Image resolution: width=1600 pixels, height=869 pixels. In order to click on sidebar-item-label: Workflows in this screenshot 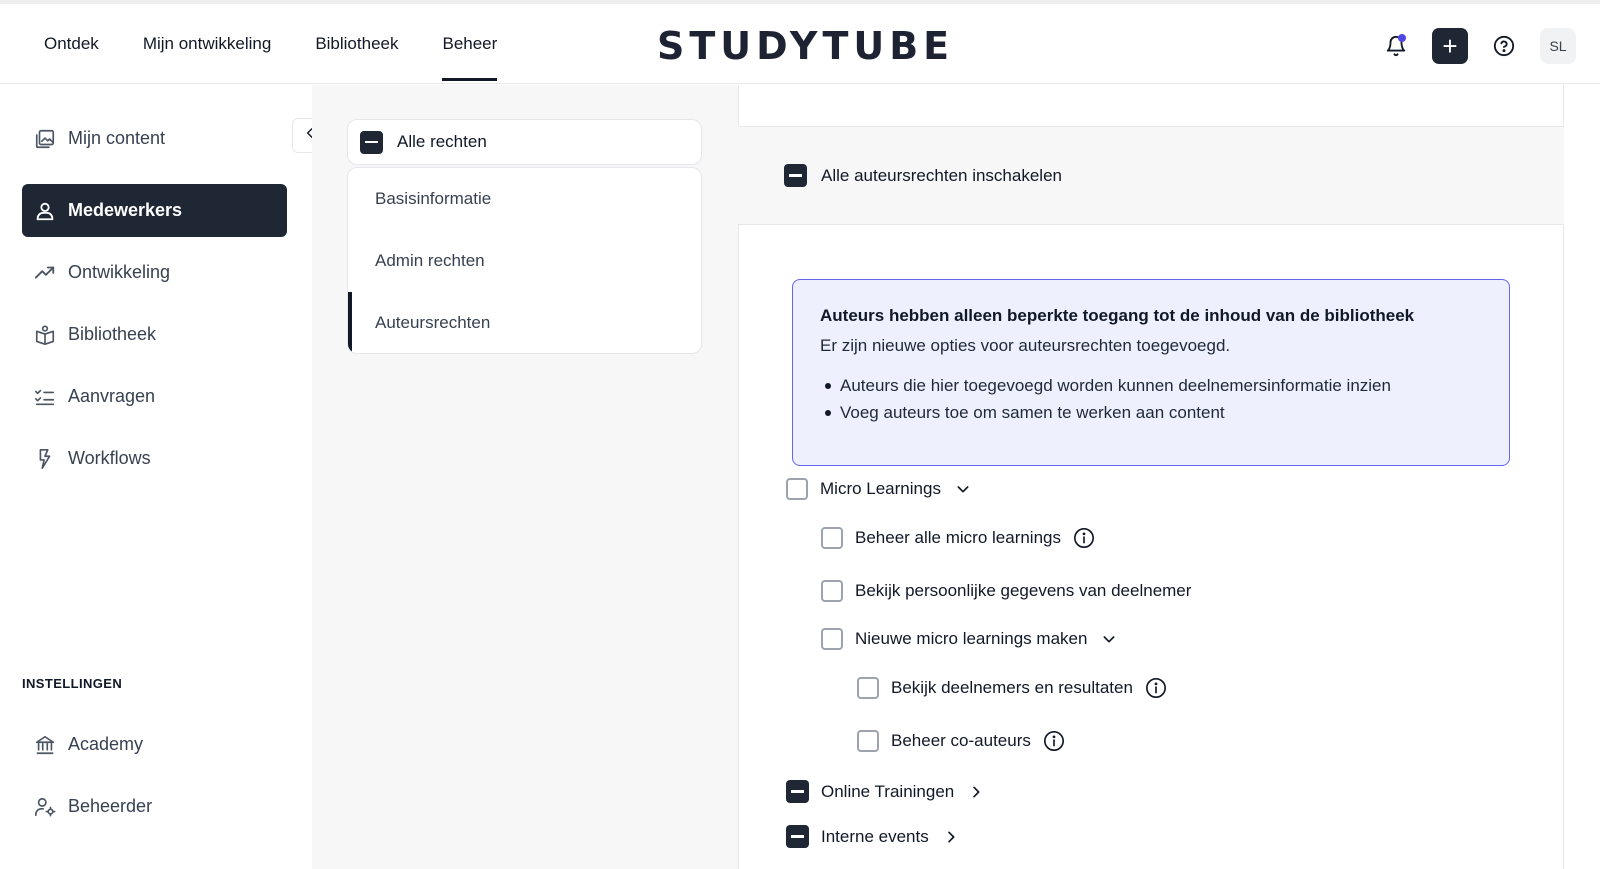, I will do `click(109, 458)`.